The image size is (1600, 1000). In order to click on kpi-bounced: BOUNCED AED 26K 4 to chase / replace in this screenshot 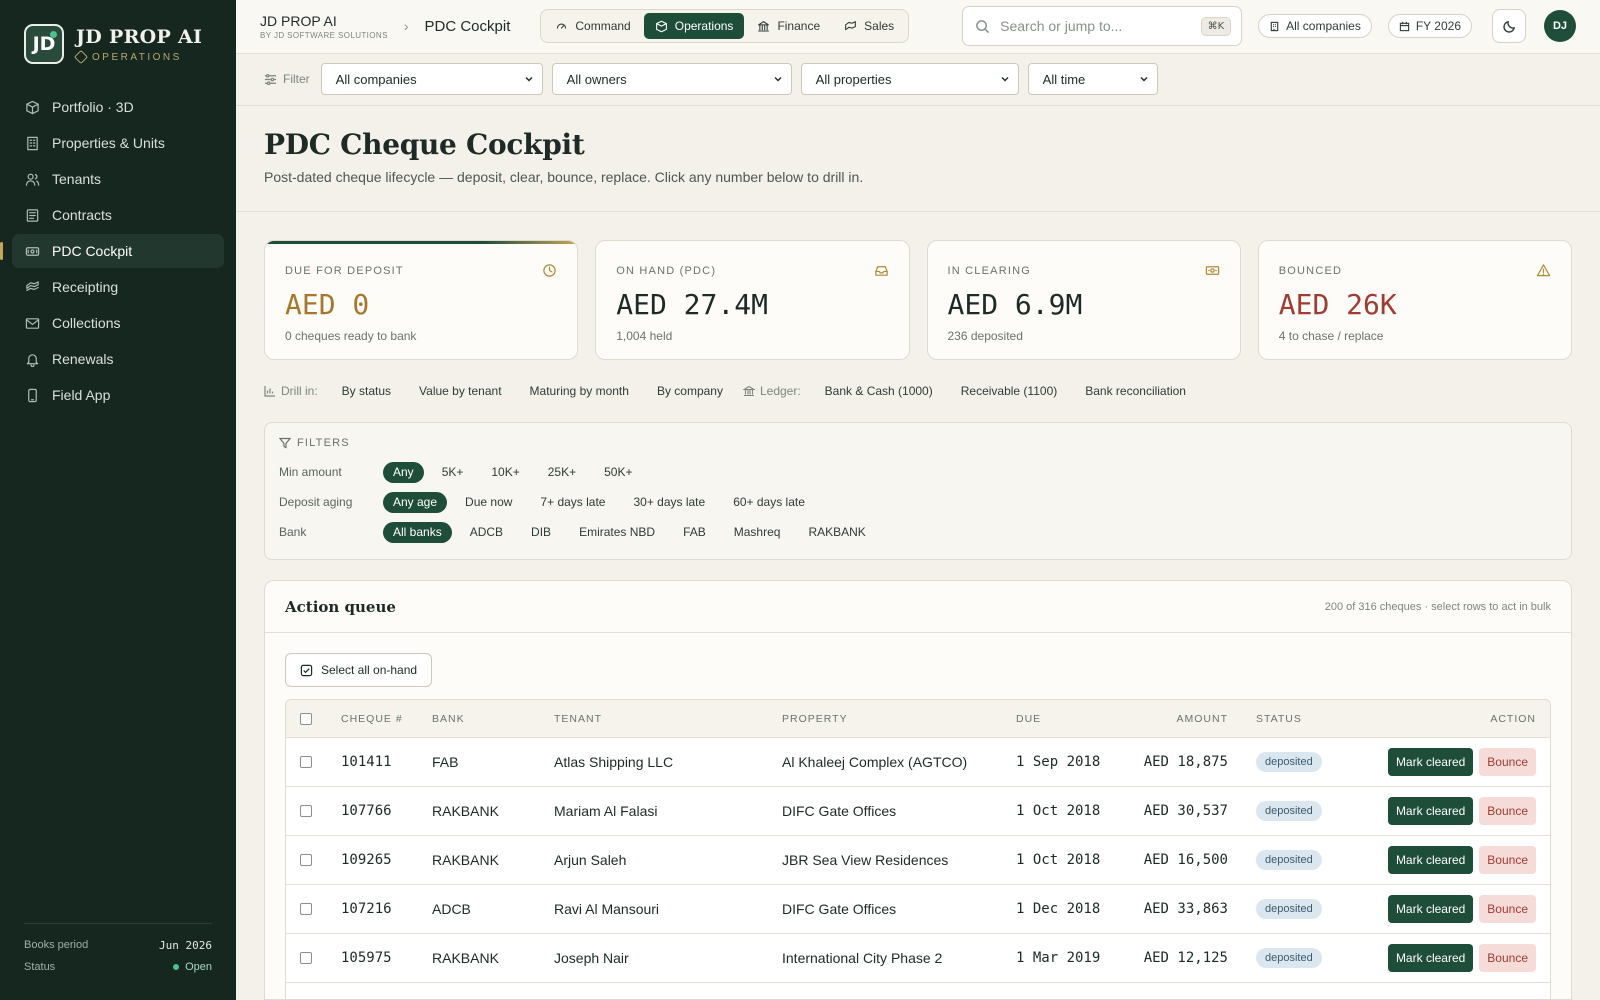, I will do `click(1414, 300)`.